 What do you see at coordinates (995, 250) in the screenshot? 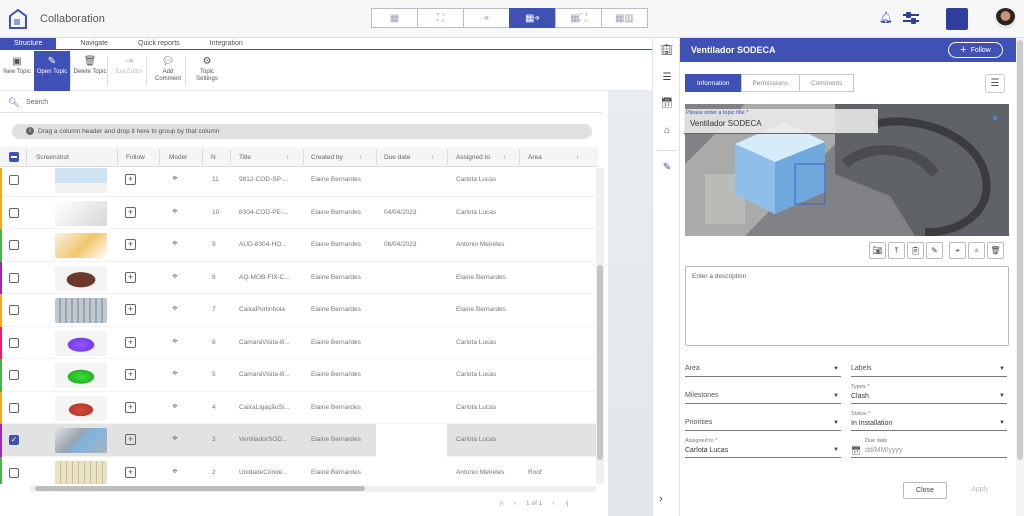
I see `trash-icon: 🗑︎` at bounding box center [995, 250].